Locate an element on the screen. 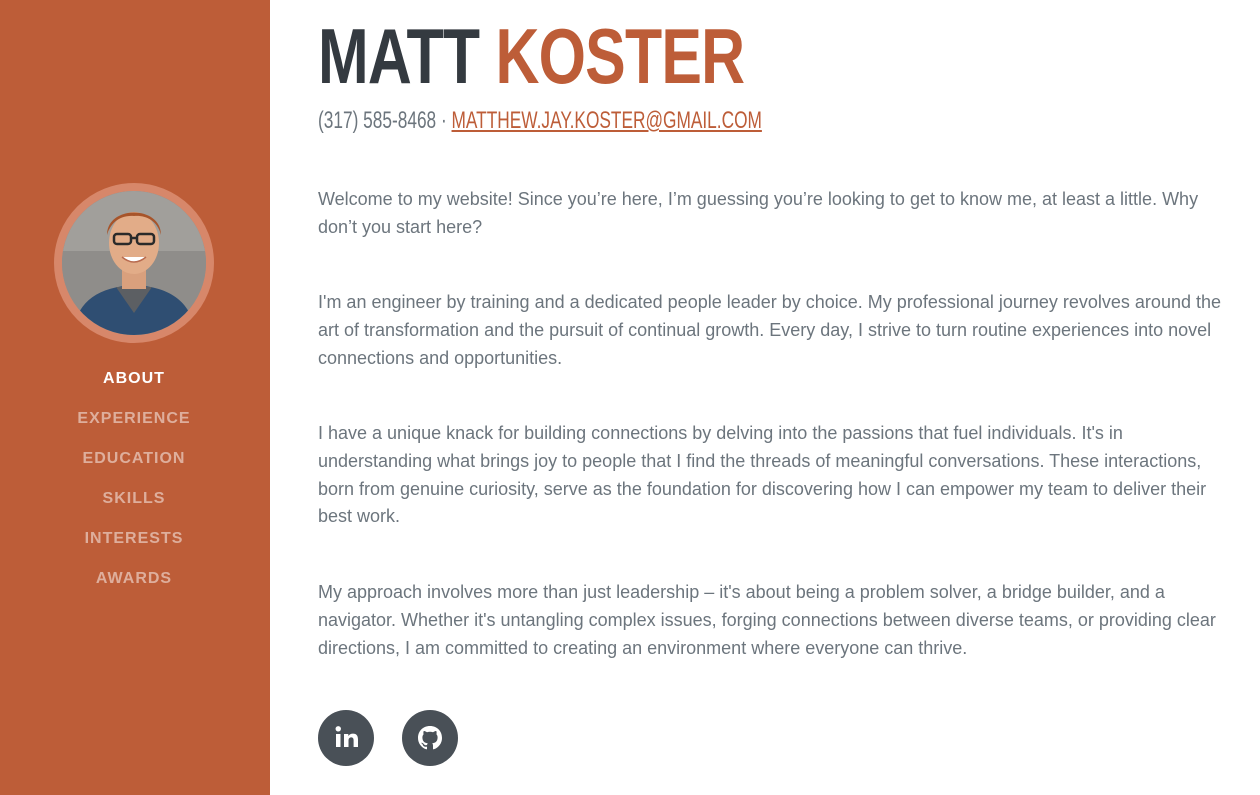 This screenshot has height=795, width=1260. first-name: MATT is located at coordinates (399, 56).